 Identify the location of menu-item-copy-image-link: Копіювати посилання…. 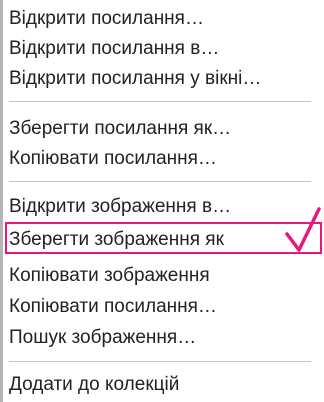
(113, 307).